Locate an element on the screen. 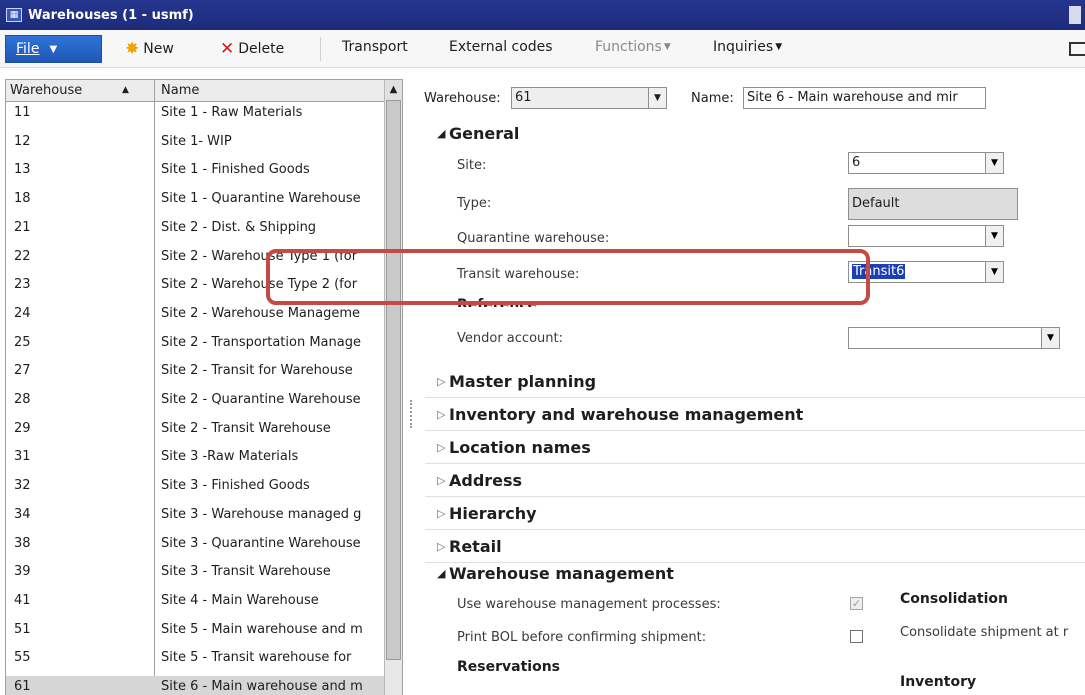 The height and width of the screenshot is (695, 1085). warehouse-id-cell: 24 is located at coordinates (22, 313).